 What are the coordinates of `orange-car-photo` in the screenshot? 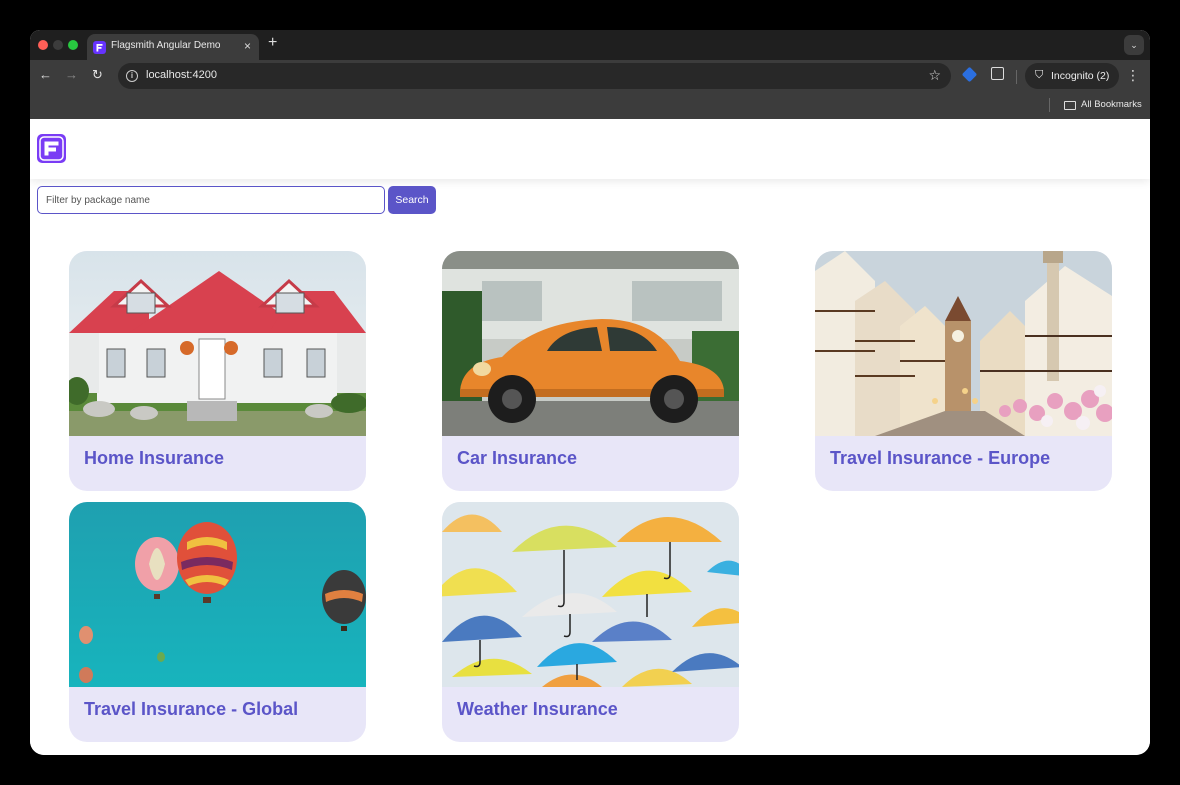 It's located at (590, 343).